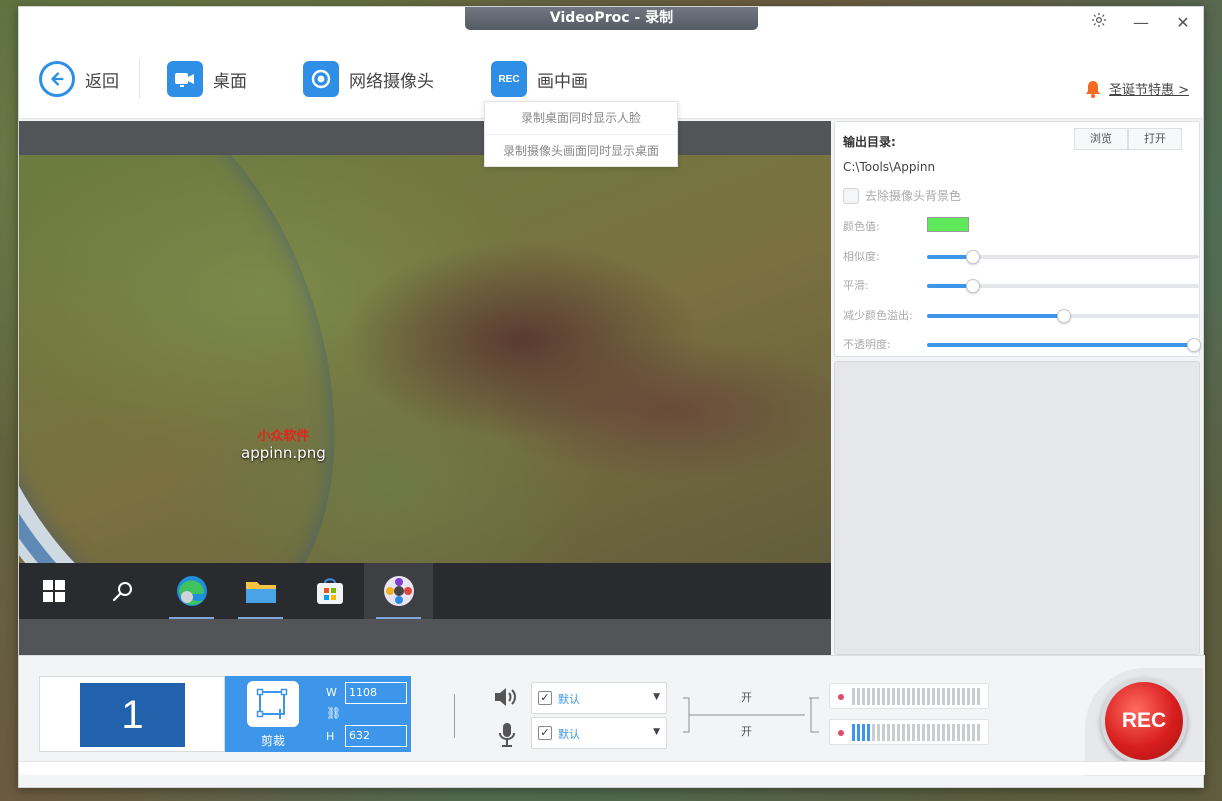 The image size is (1222, 801). I want to click on rec-button: REC, so click(1144, 721).